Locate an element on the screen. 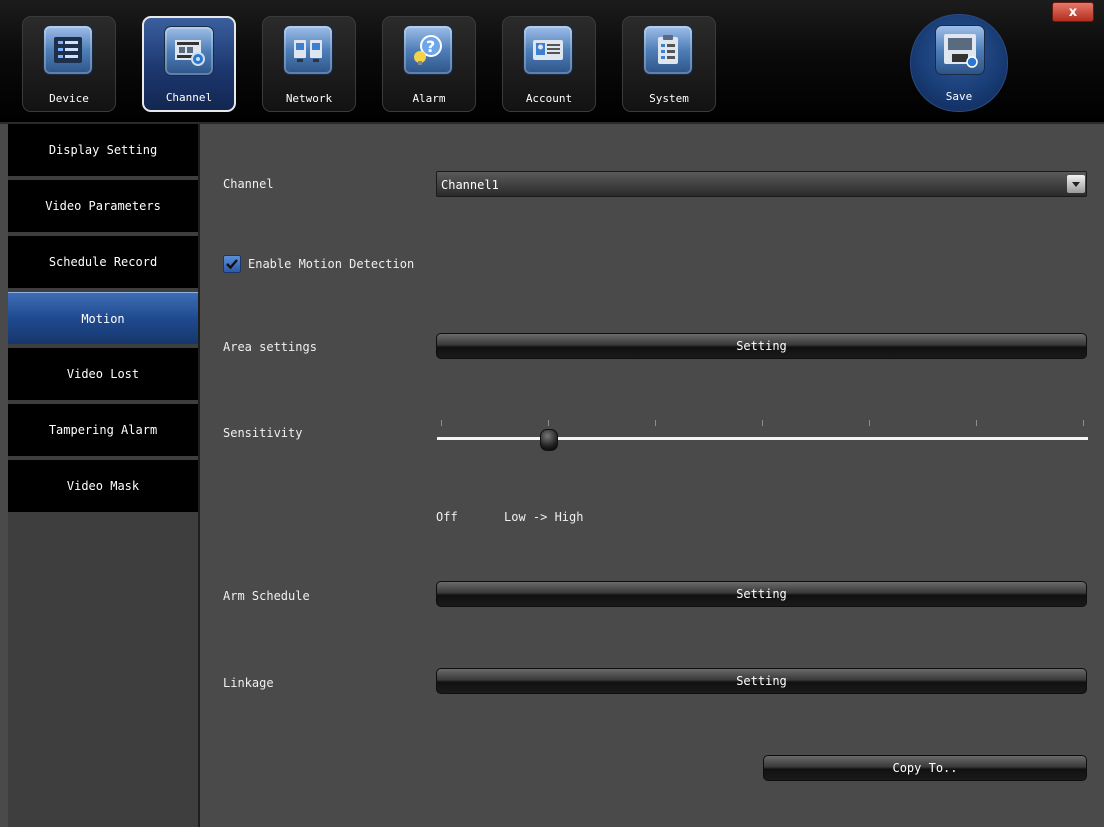  floppy-disk-icon is located at coordinates (960, 50).